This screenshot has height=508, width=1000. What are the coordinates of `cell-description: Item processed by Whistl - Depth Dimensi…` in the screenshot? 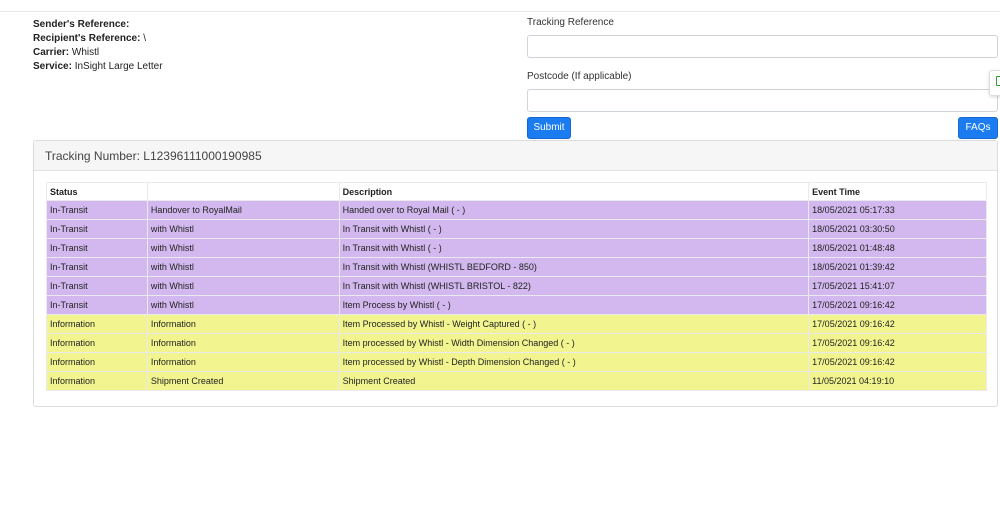 It's located at (574, 362).